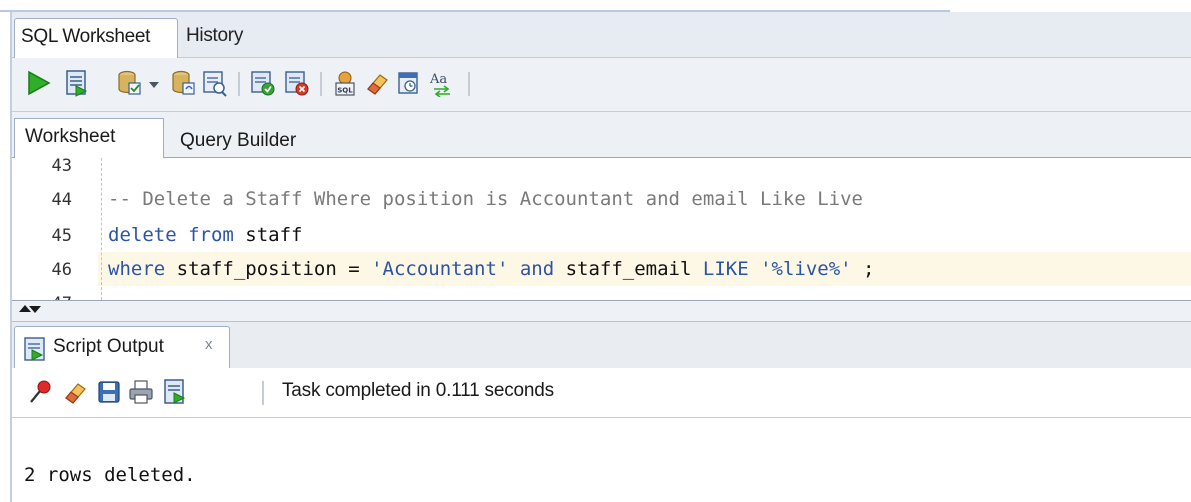 This screenshot has height=502, width=1191. What do you see at coordinates (628, 269) in the screenshot?
I see `sql-identifier: staff_email` at bounding box center [628, 269].